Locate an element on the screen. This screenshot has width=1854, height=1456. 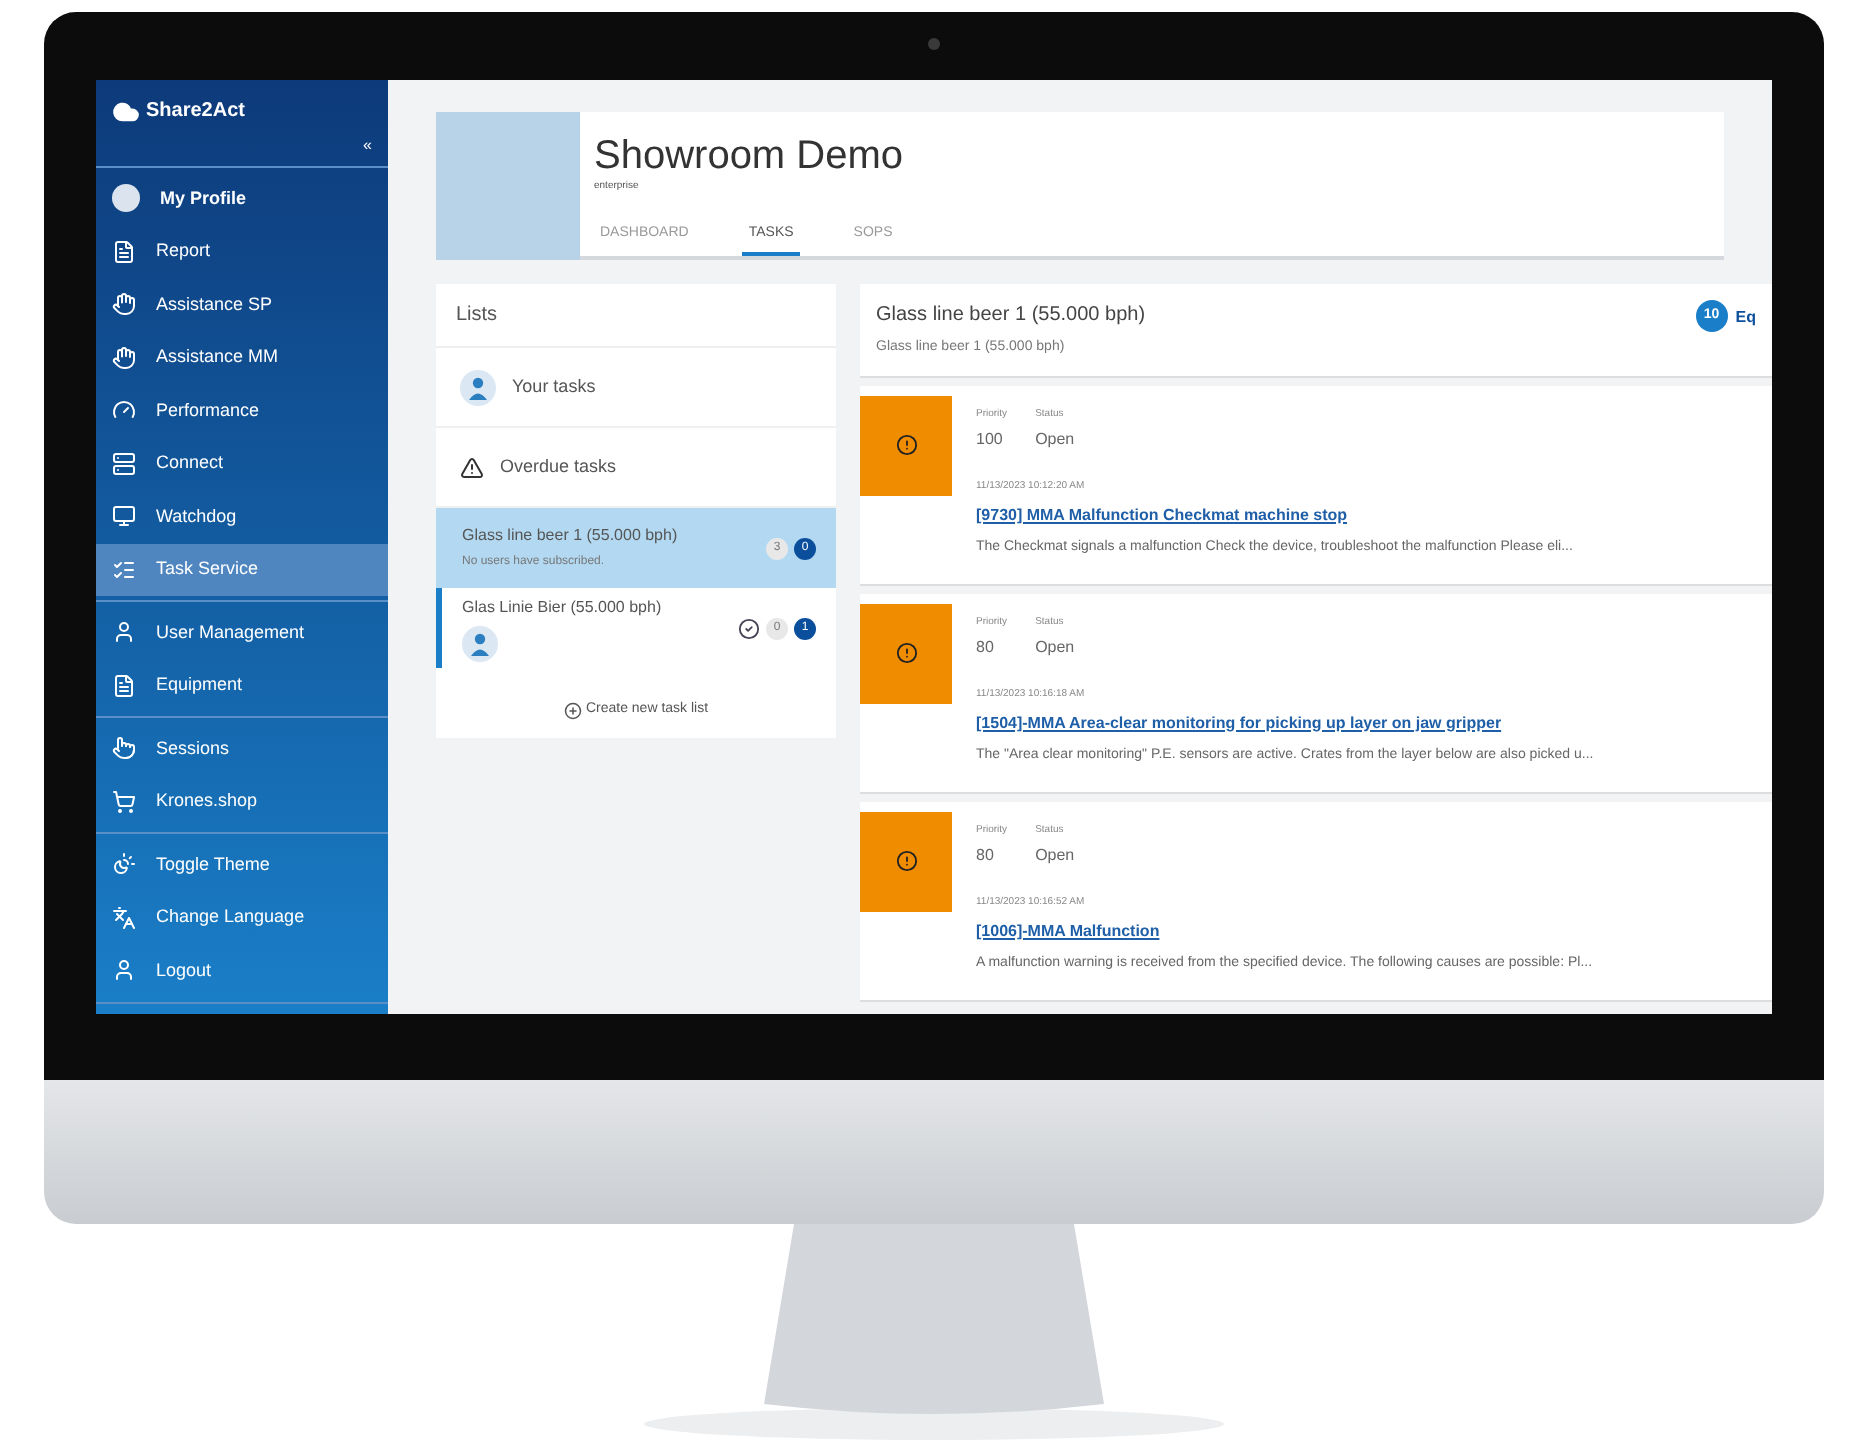
sidebar-item: Assistance SP is located at coordinates (242, 304).